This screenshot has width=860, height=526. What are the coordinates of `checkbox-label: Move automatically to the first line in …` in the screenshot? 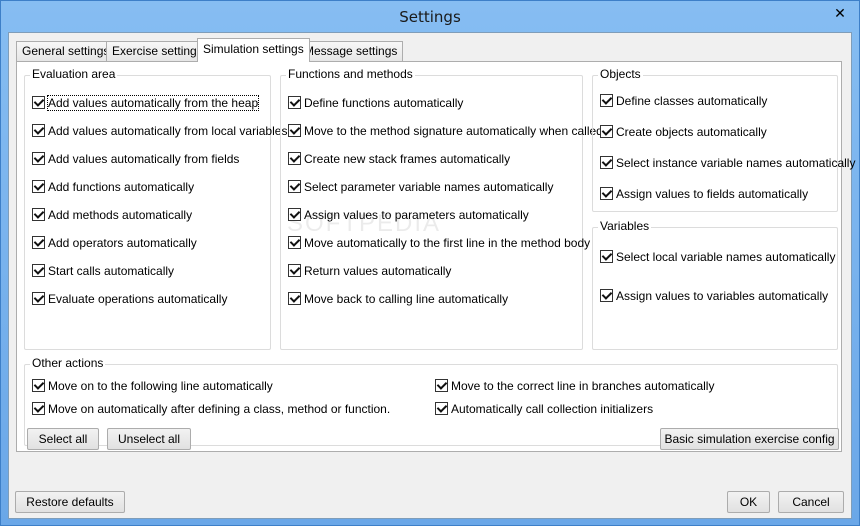 It's located at (447, 242).